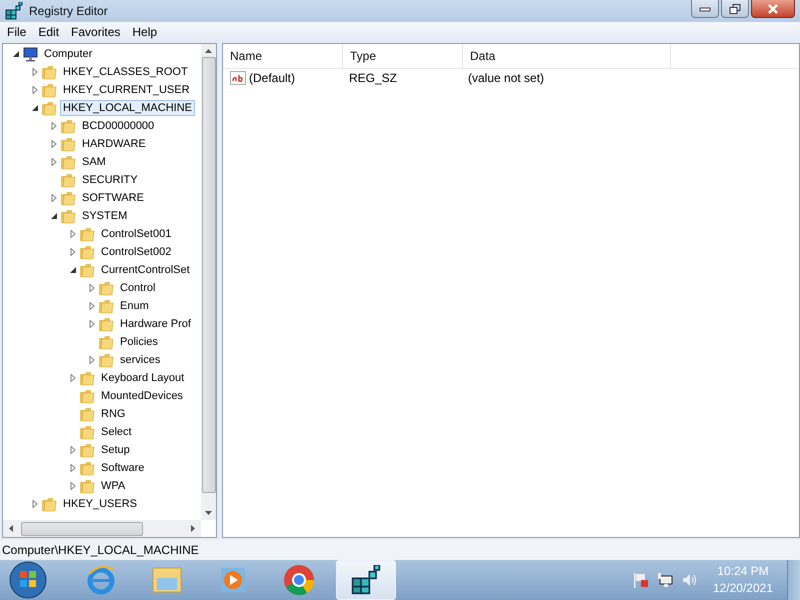 The height and width of the screenshot is (600, 800). Describe the element at coordinates (137, 288) in the screenshot. I see `tree-item: Control` at that location.